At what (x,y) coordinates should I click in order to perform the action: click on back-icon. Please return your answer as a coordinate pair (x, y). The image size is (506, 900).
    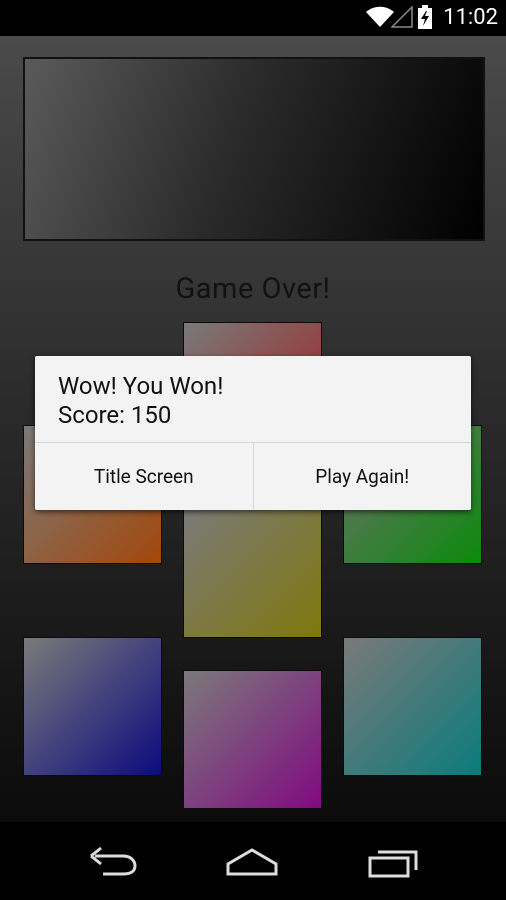
    Looking at the image, I should click on (113, 861).